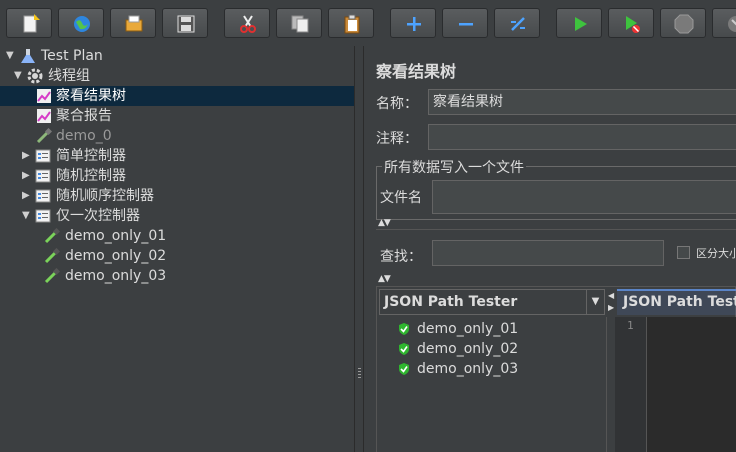 The height and width of the screenshot is (452, 736). What do you see at coordinates (492, 384) in the screenshot?
I see `results-list: demo_only_01 demo_only_02 demo_only_03` at bounding box center [492, 384].